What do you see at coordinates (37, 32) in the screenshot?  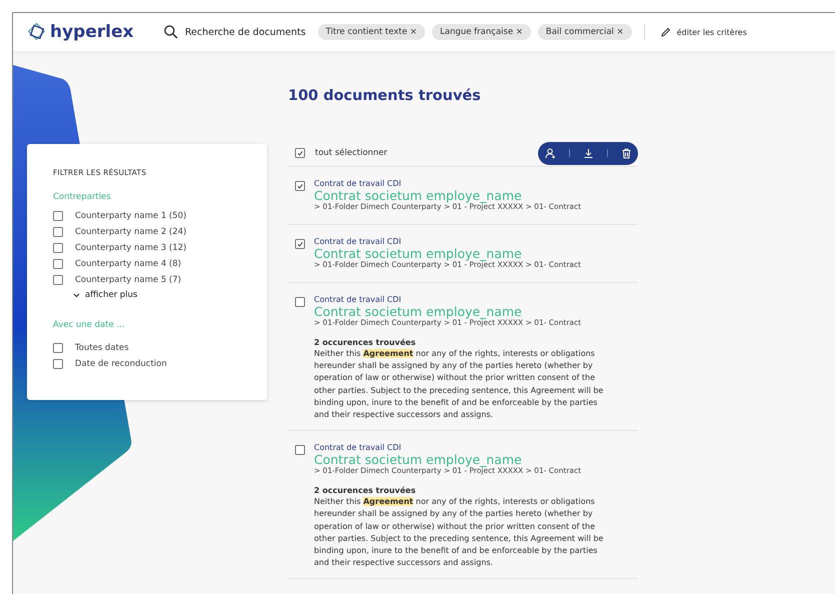 I see `logo-icon` at bounding box center [37, 32].